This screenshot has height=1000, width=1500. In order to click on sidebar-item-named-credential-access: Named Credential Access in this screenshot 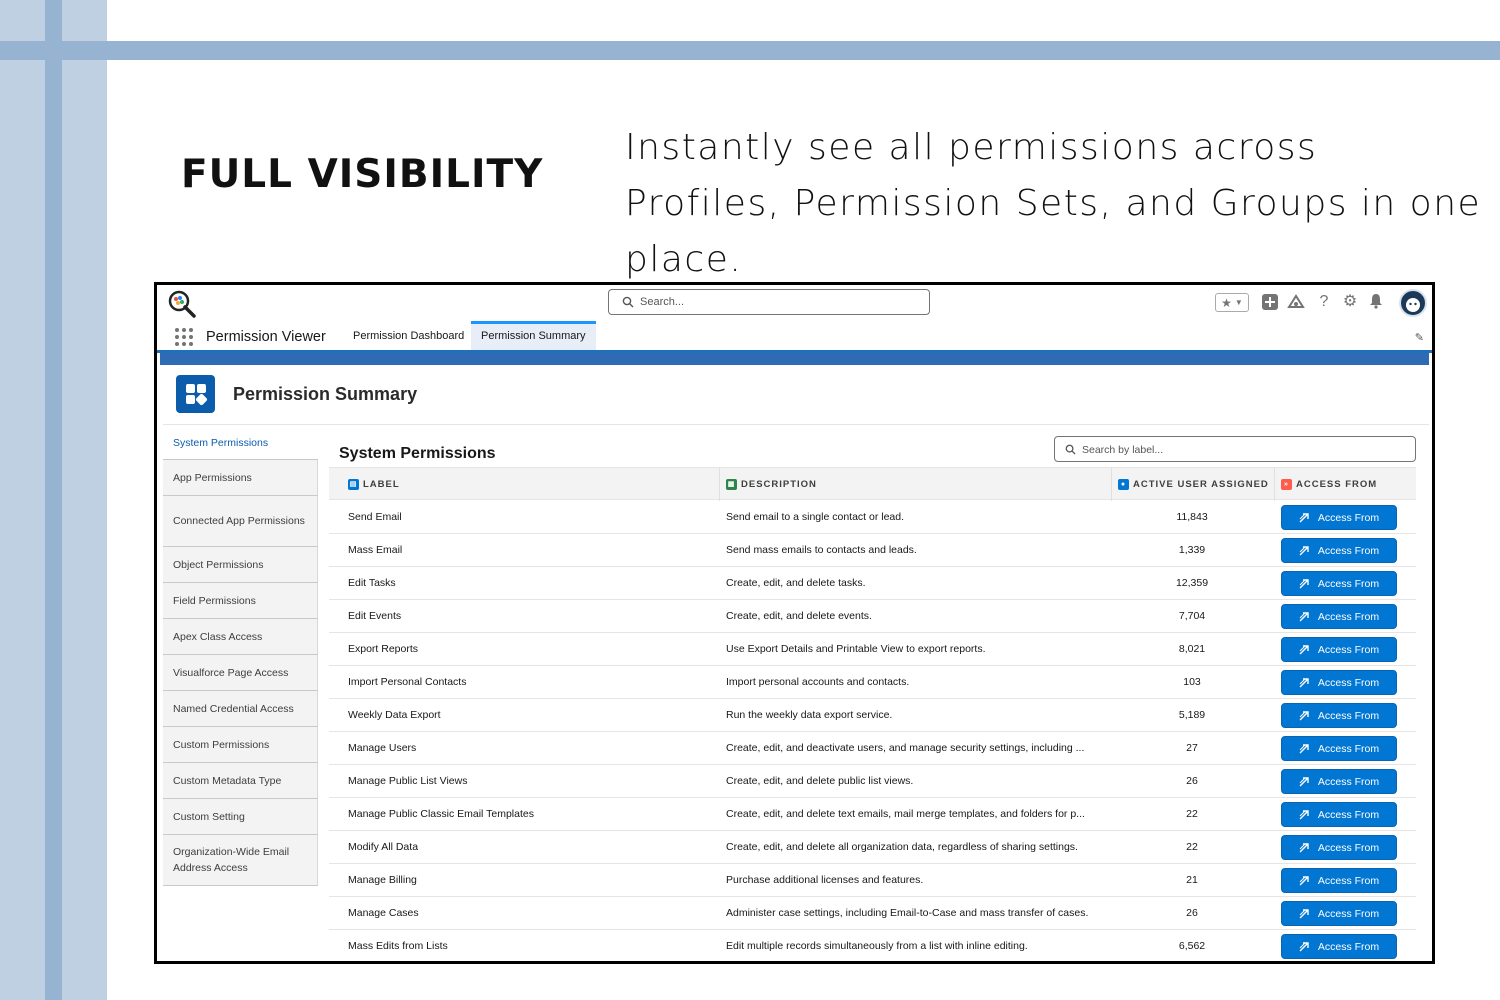, I will do `click(240, 709)`.